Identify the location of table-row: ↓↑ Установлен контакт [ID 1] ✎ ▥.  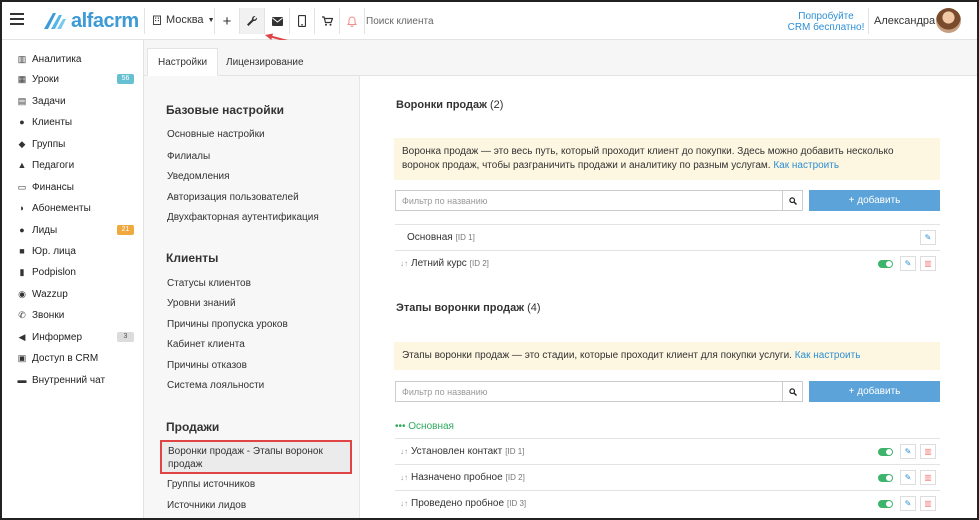
(667, 451).